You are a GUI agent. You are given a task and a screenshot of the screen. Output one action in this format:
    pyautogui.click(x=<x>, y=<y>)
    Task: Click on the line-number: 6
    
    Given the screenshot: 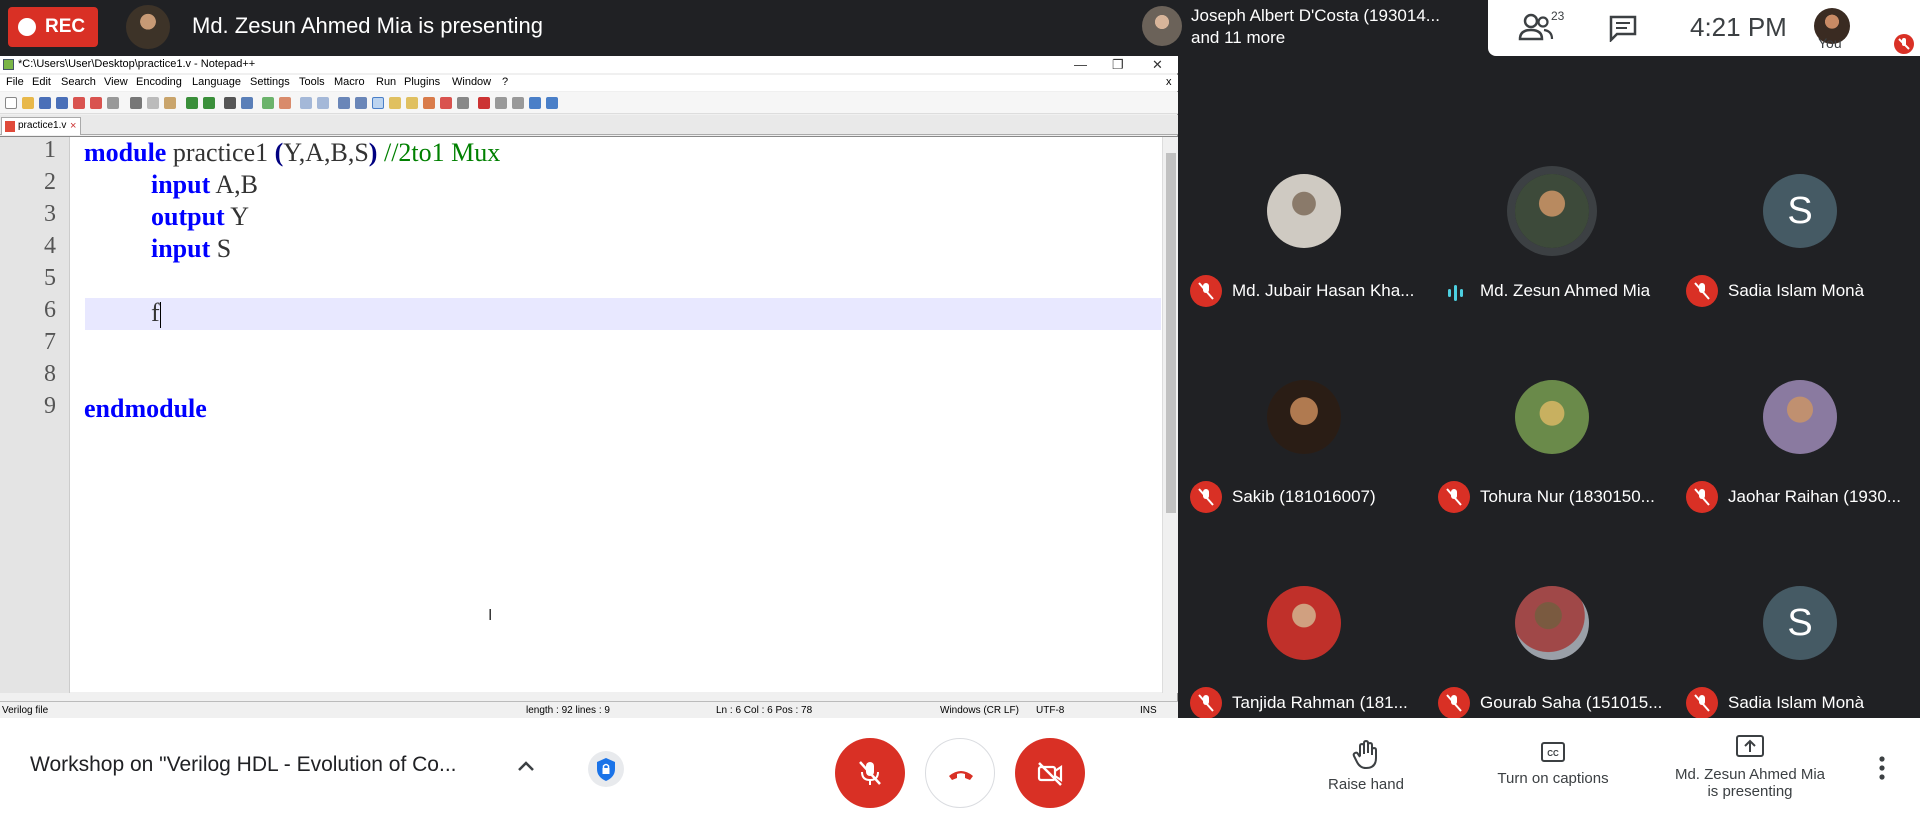 What is the action you would take?
    pyautogui.click(x=50, y=310)
    